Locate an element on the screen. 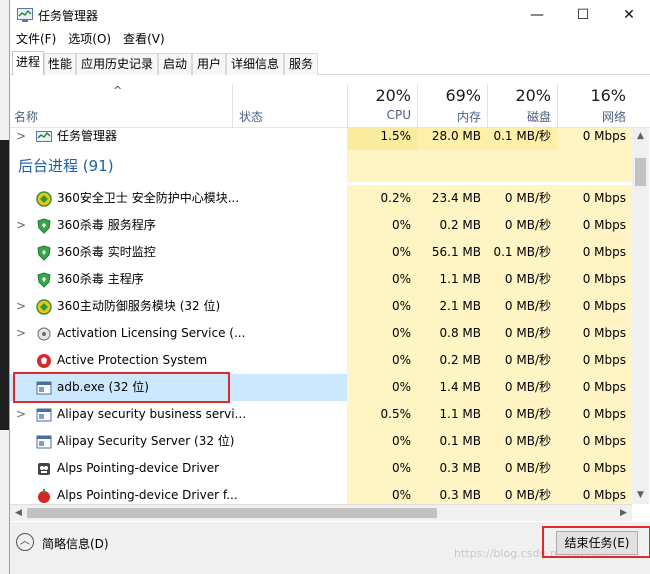 The image size is (650, 574). close-button: ✕ is located at coordinates (628, 15).